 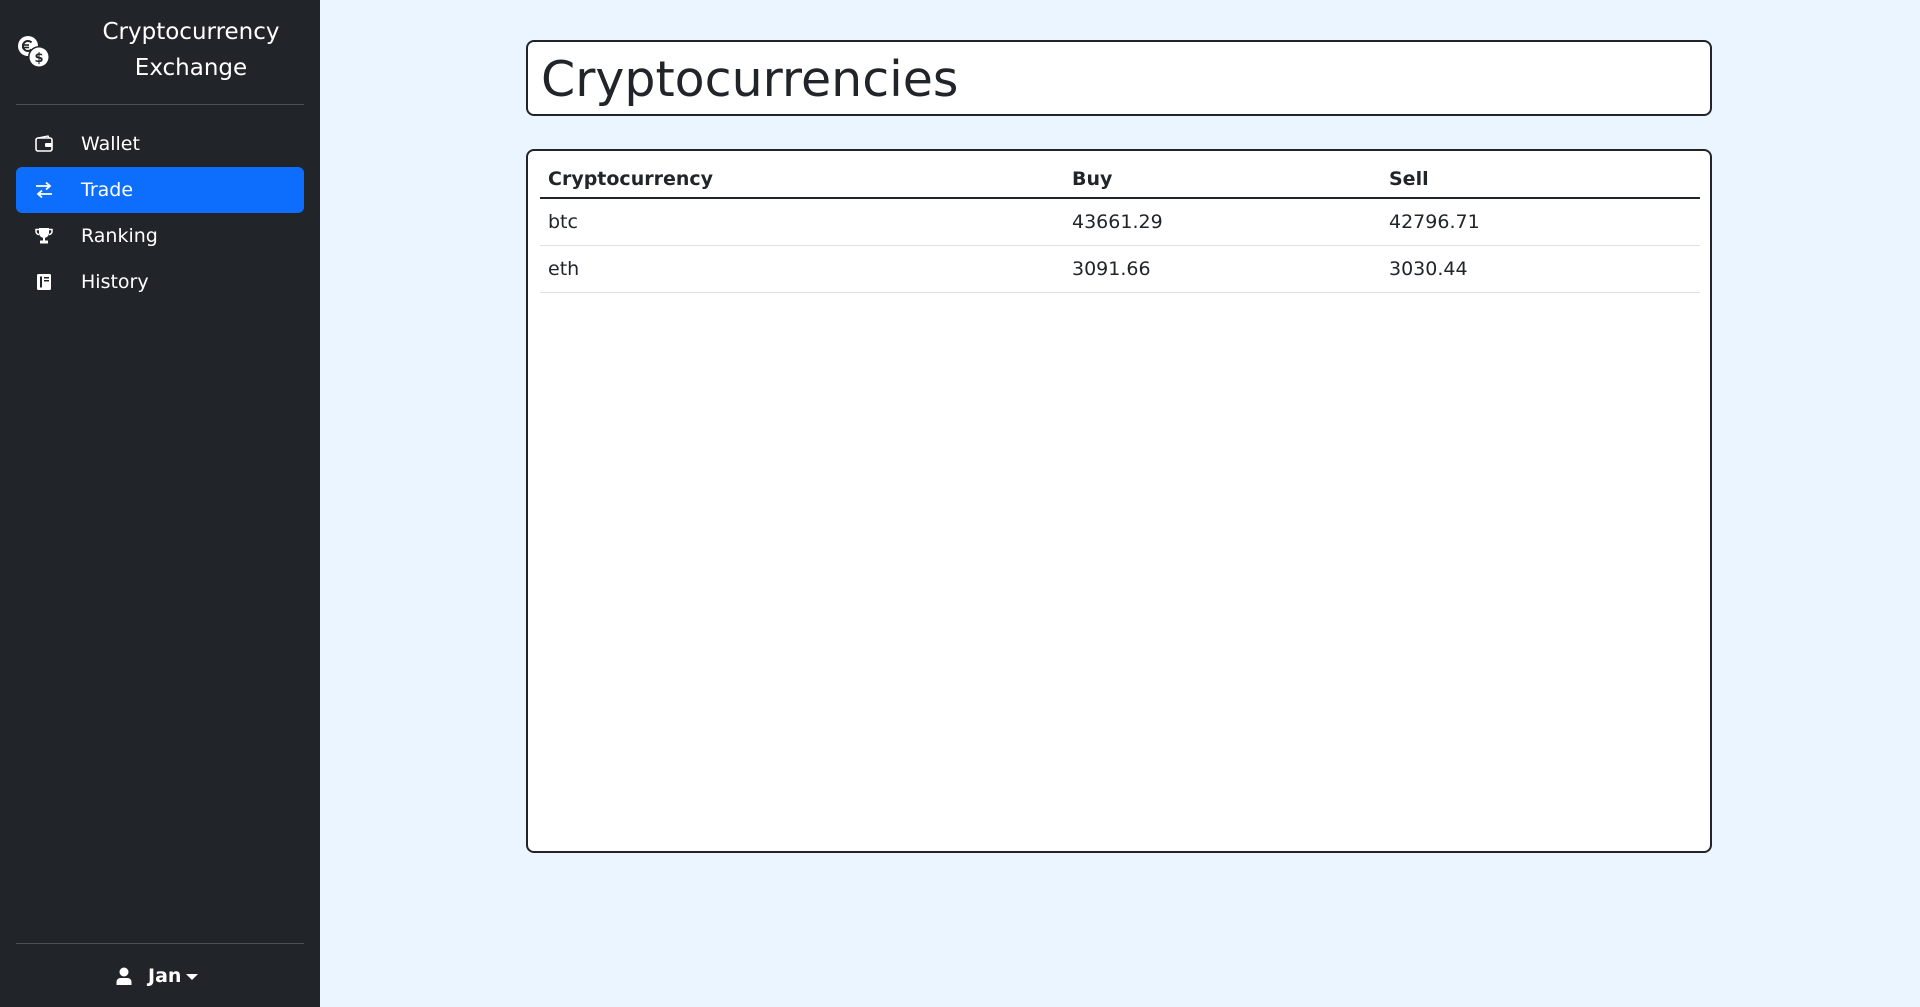 I want to click on column-header-buy: Buy, so click(x=1222, y=180).